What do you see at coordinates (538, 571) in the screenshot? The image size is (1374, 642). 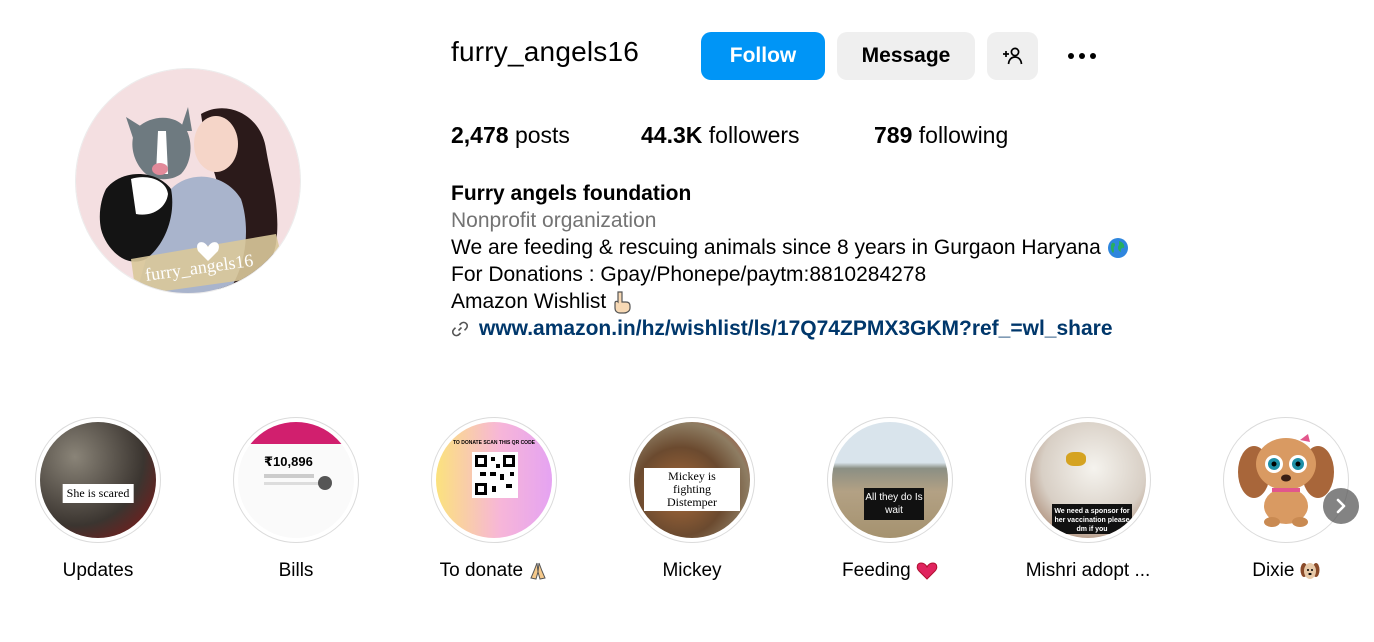 I see `folded-hands-icon` at bounding box center [538, 571].